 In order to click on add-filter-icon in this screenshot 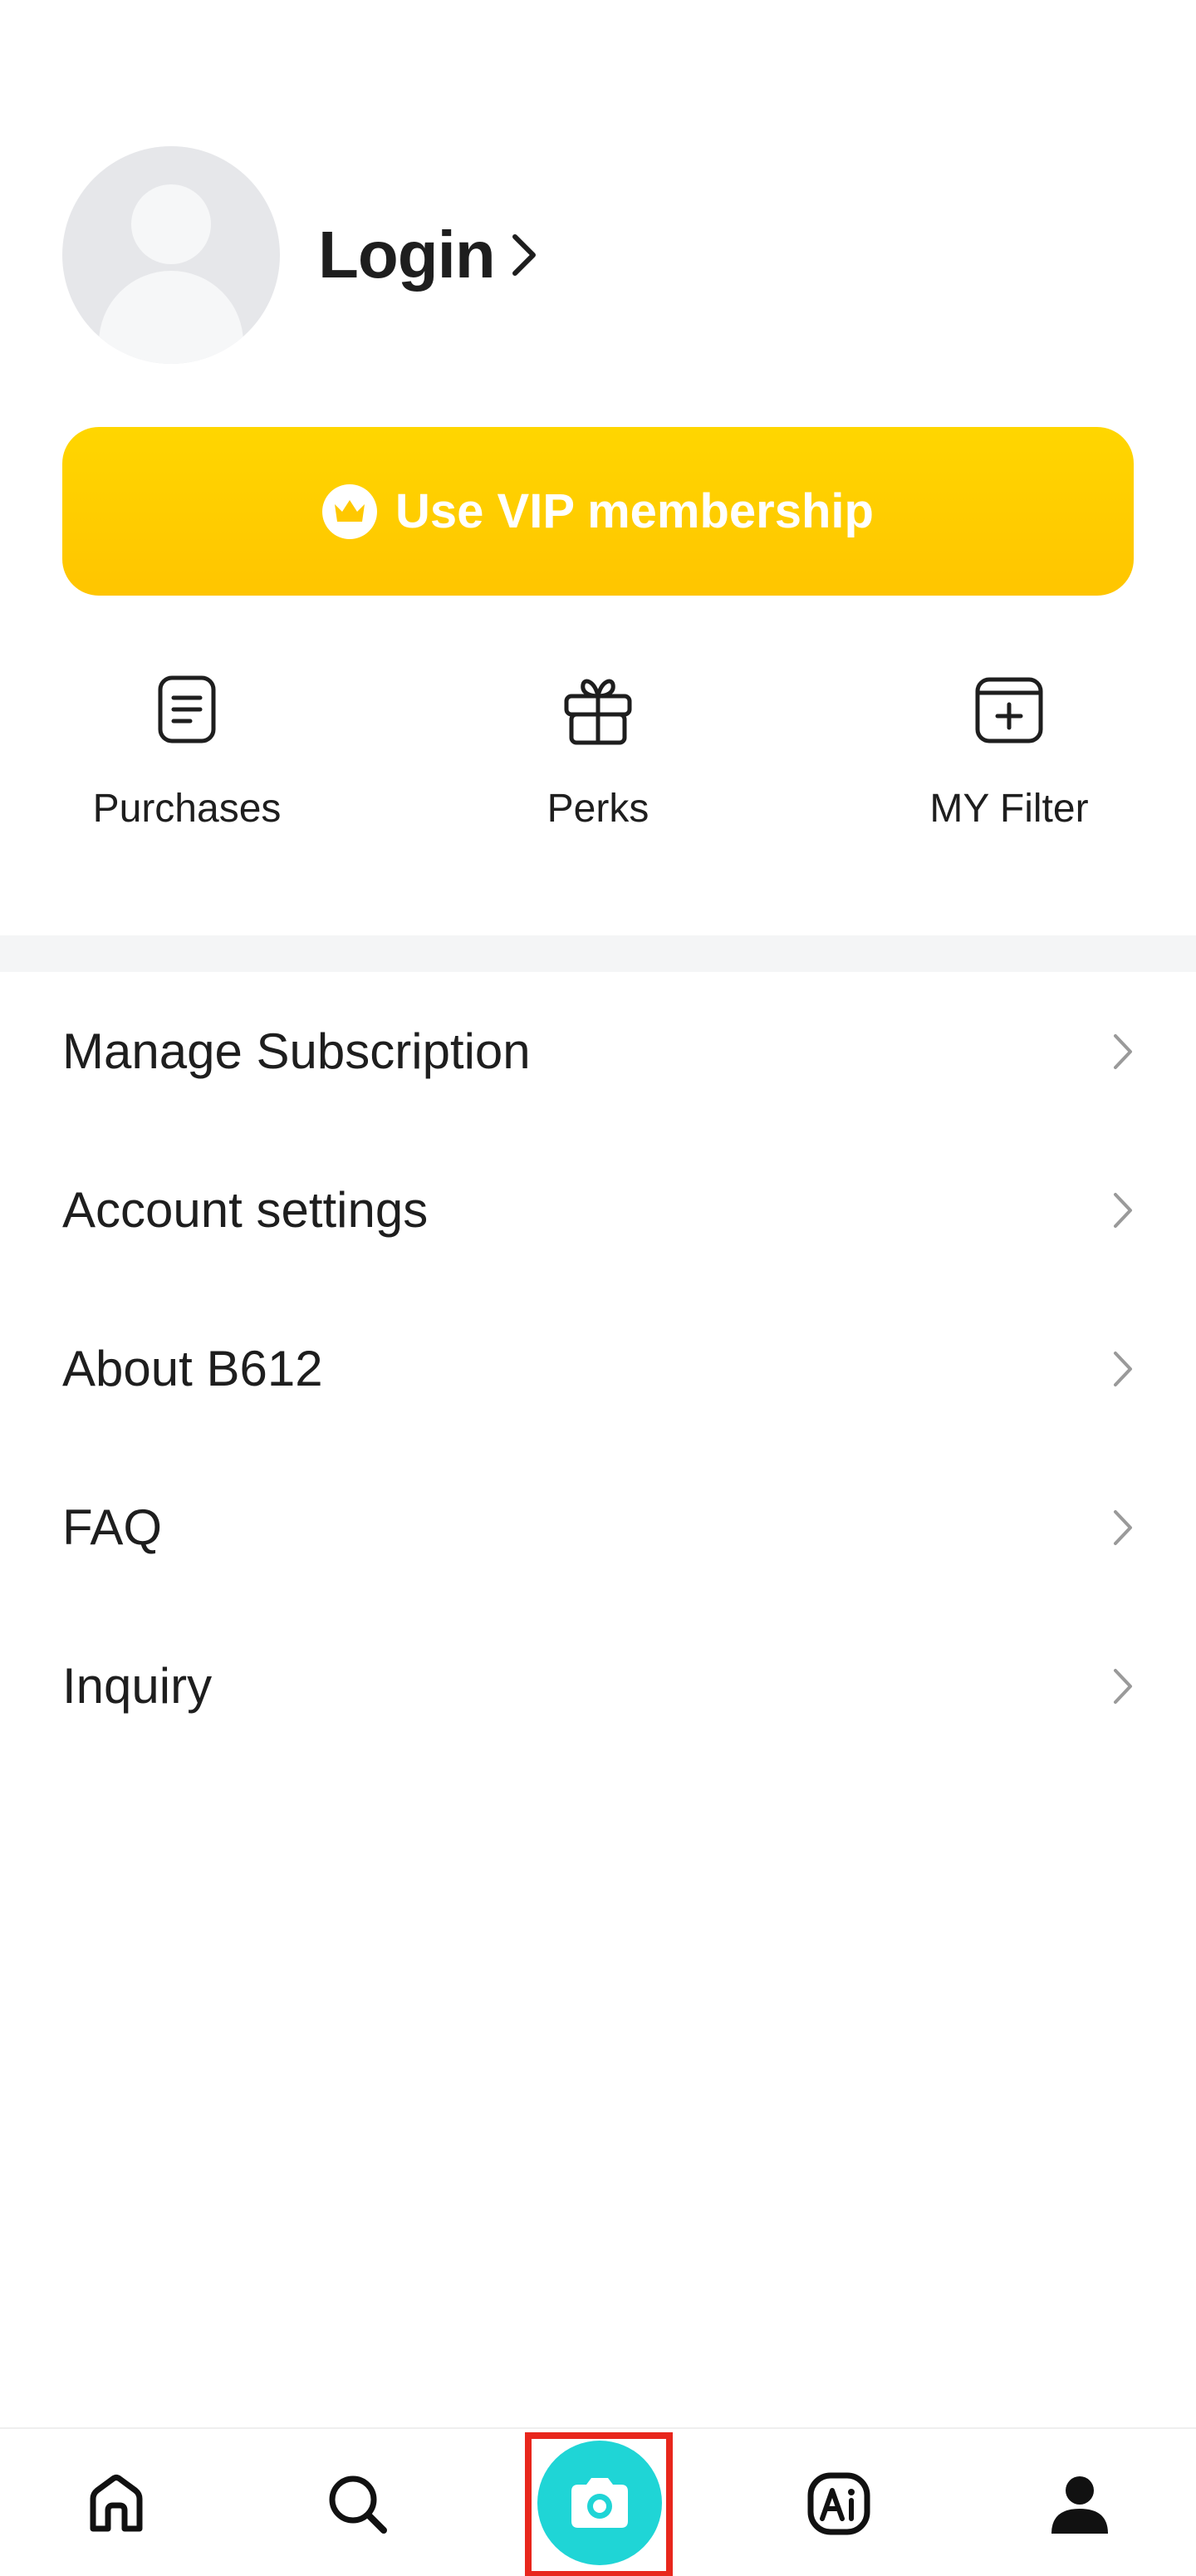, I will do `click(1009, 710)`.